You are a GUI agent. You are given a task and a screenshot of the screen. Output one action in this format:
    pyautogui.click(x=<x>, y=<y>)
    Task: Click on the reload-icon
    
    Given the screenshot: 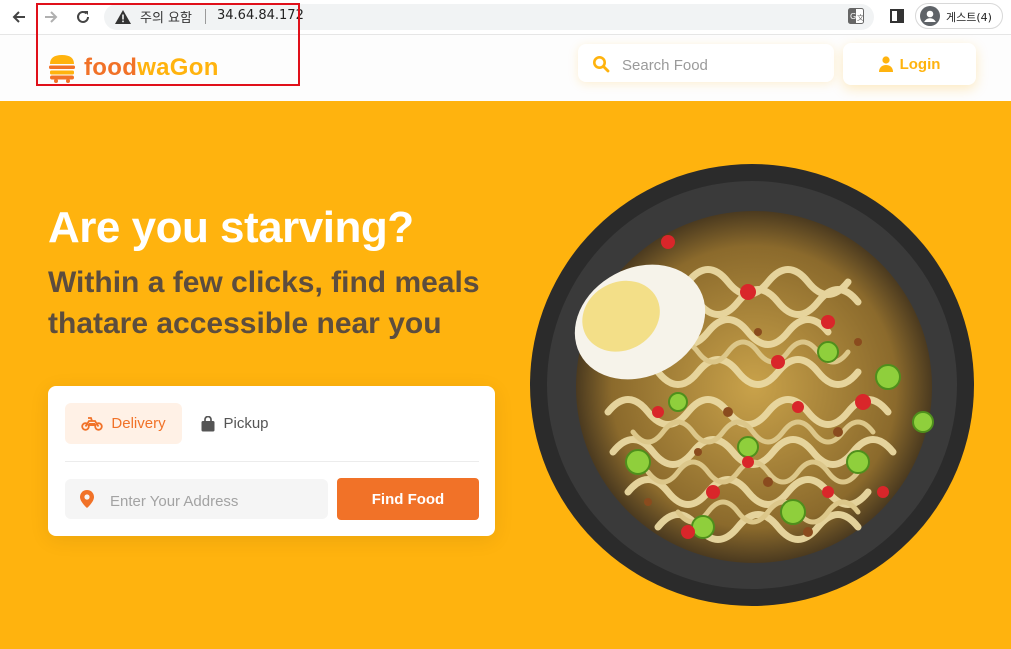 What is the action you would take?
    pyautogui.click(x=83, y=16)
    